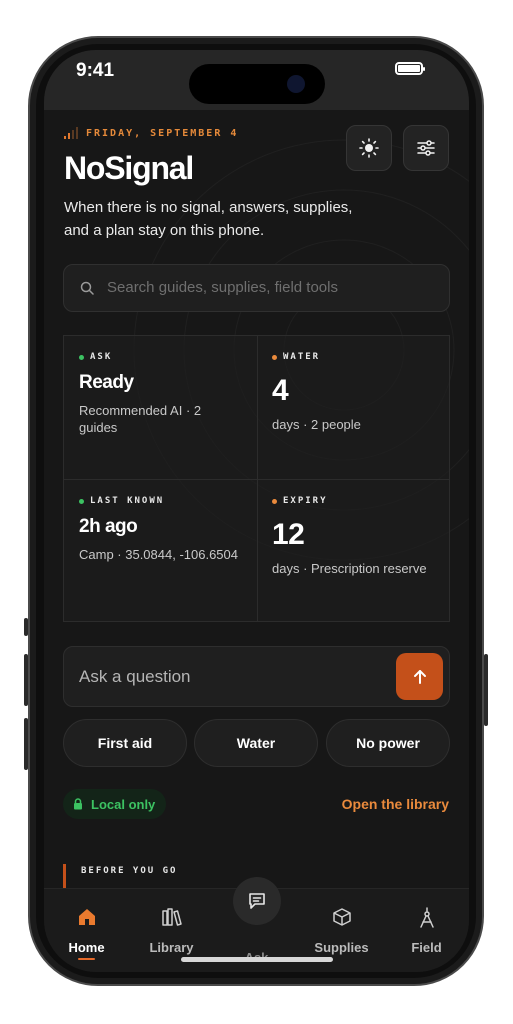 The image size is (513, 1024). I want to click on card-note: days · Prescription reserve, so click(349, 568).